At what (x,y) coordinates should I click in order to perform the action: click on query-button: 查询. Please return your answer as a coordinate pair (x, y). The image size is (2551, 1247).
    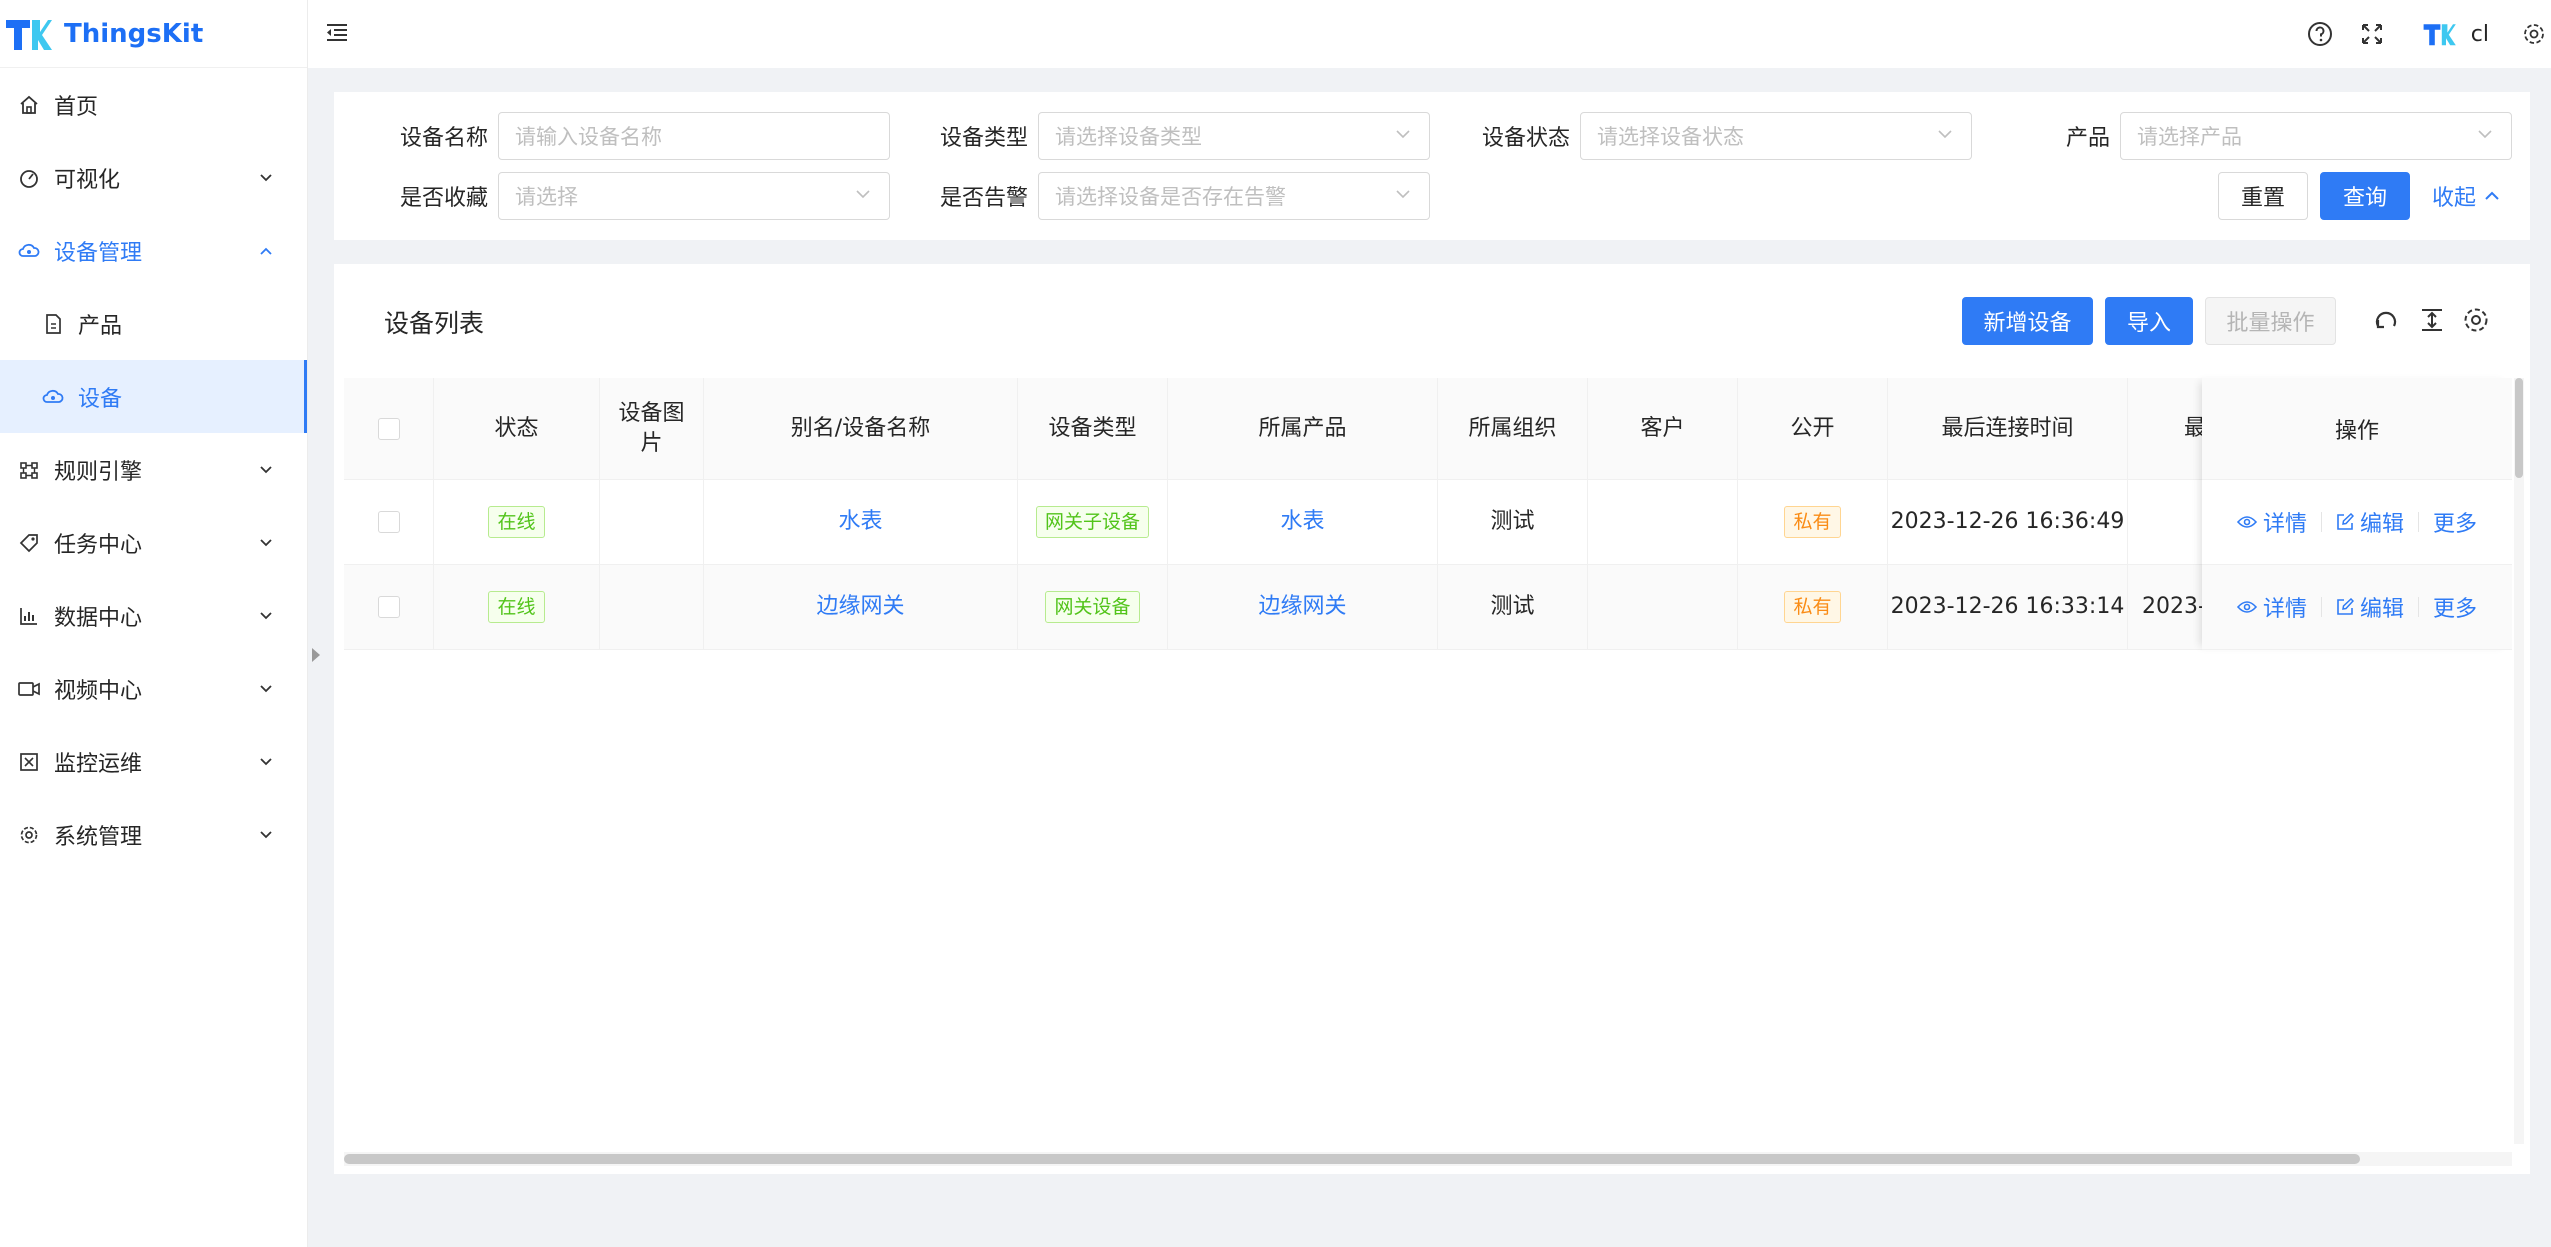
    Looking at the image, I should click on (2365, 196).